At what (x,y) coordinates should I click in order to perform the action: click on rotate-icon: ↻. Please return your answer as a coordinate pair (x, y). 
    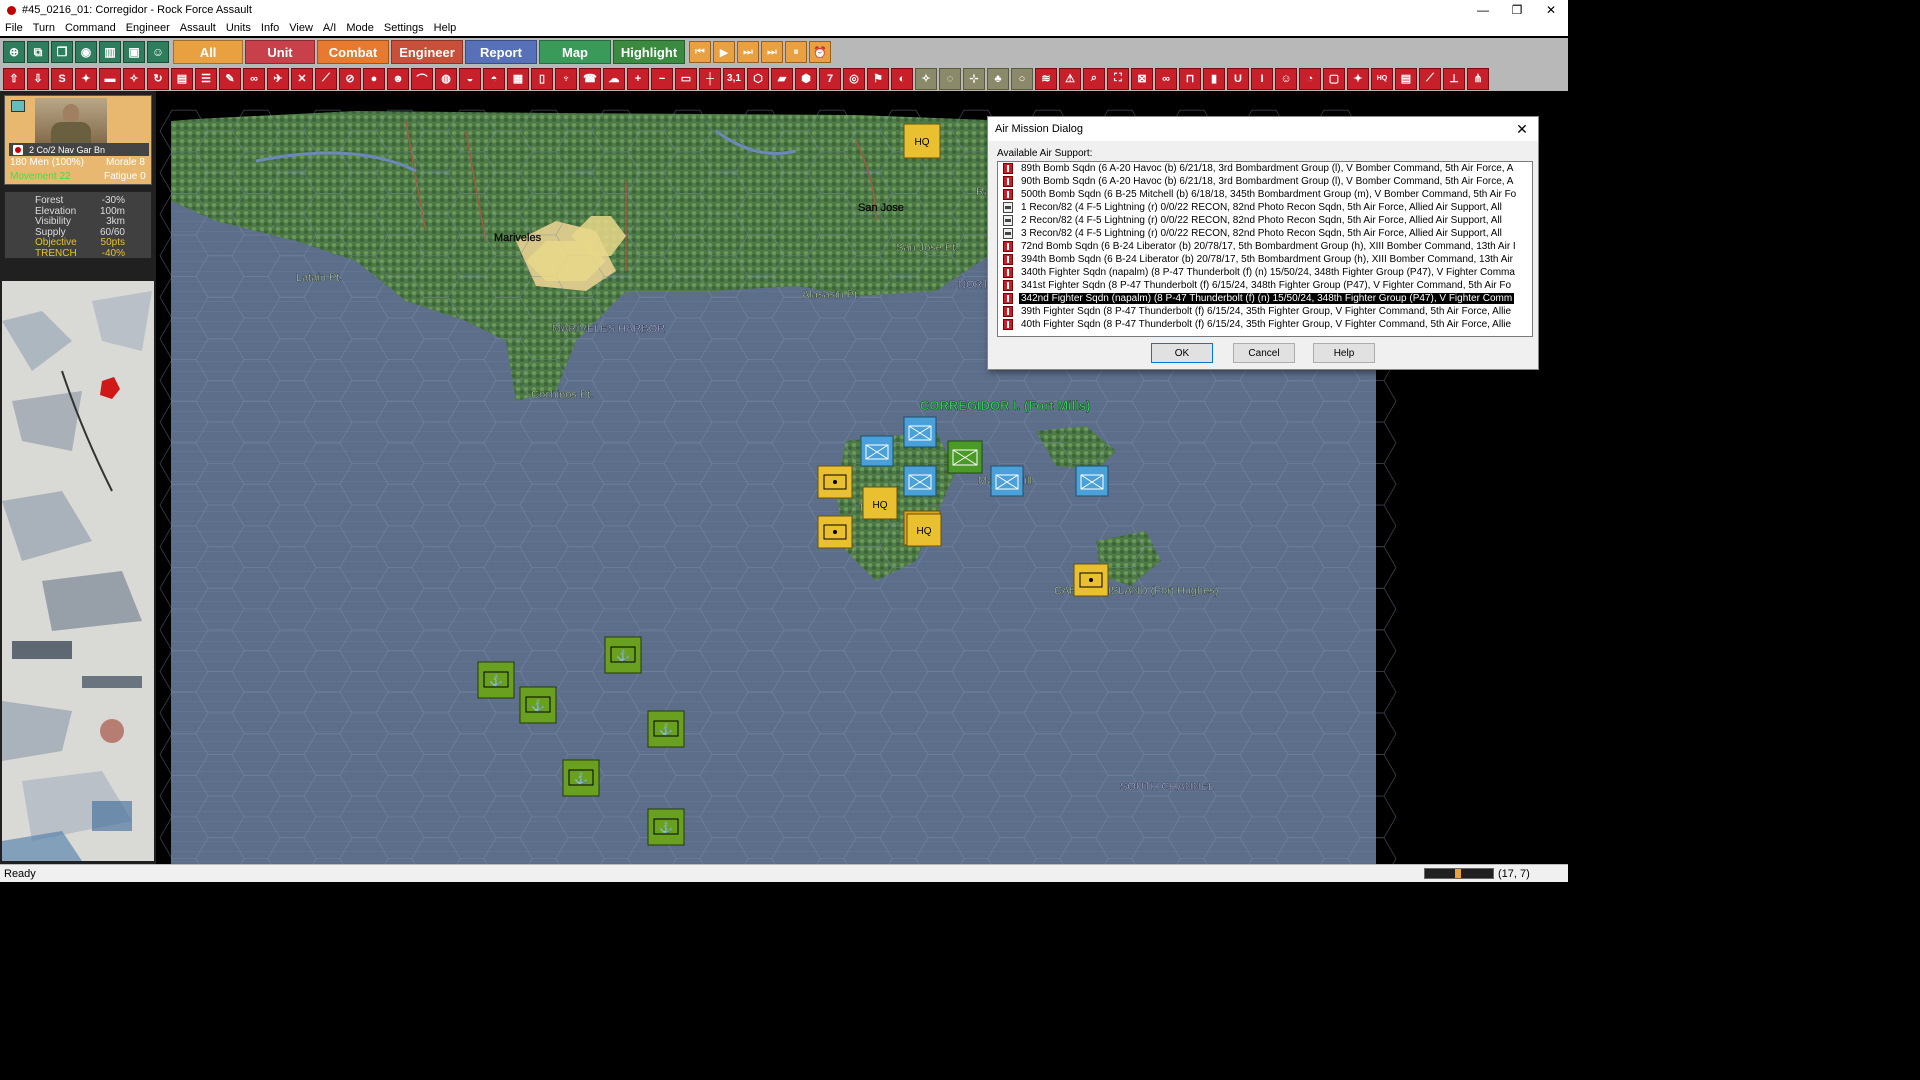
    Looking at the image, I should click on (158, 78).